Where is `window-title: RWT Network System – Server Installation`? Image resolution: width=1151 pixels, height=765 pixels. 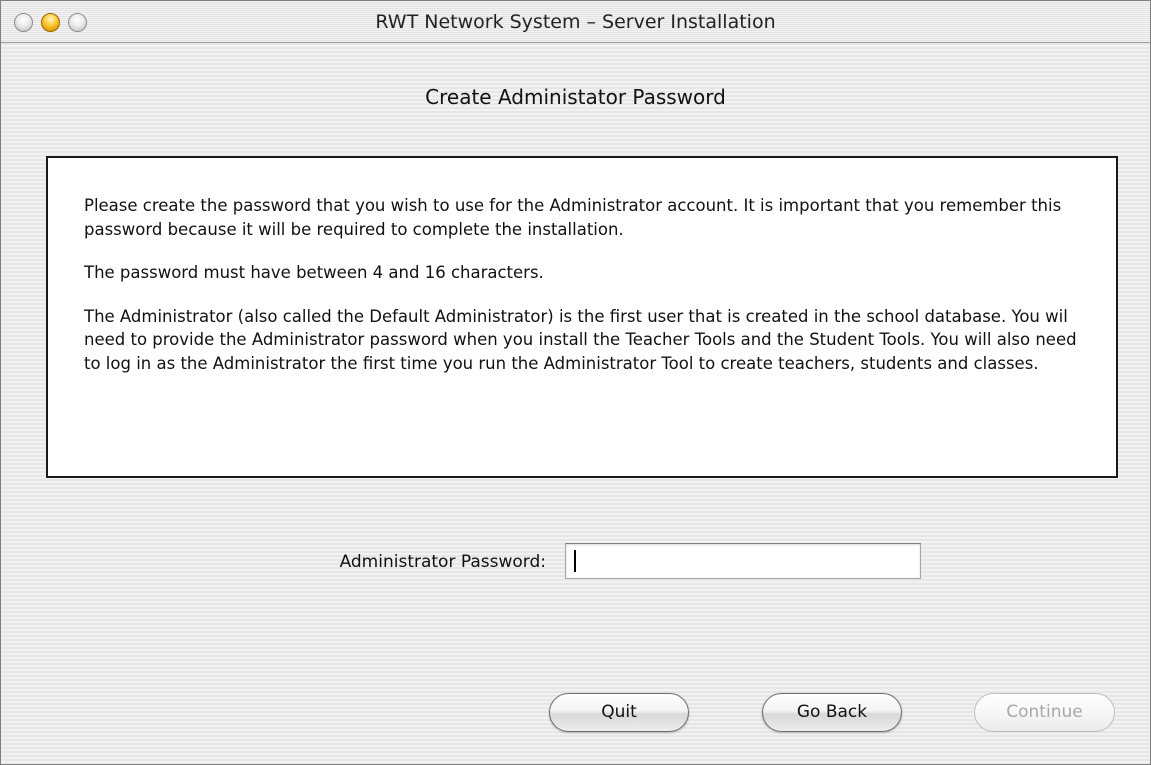 window-title: RWT Network System – Server Installation is located at coordinates (575, 22).